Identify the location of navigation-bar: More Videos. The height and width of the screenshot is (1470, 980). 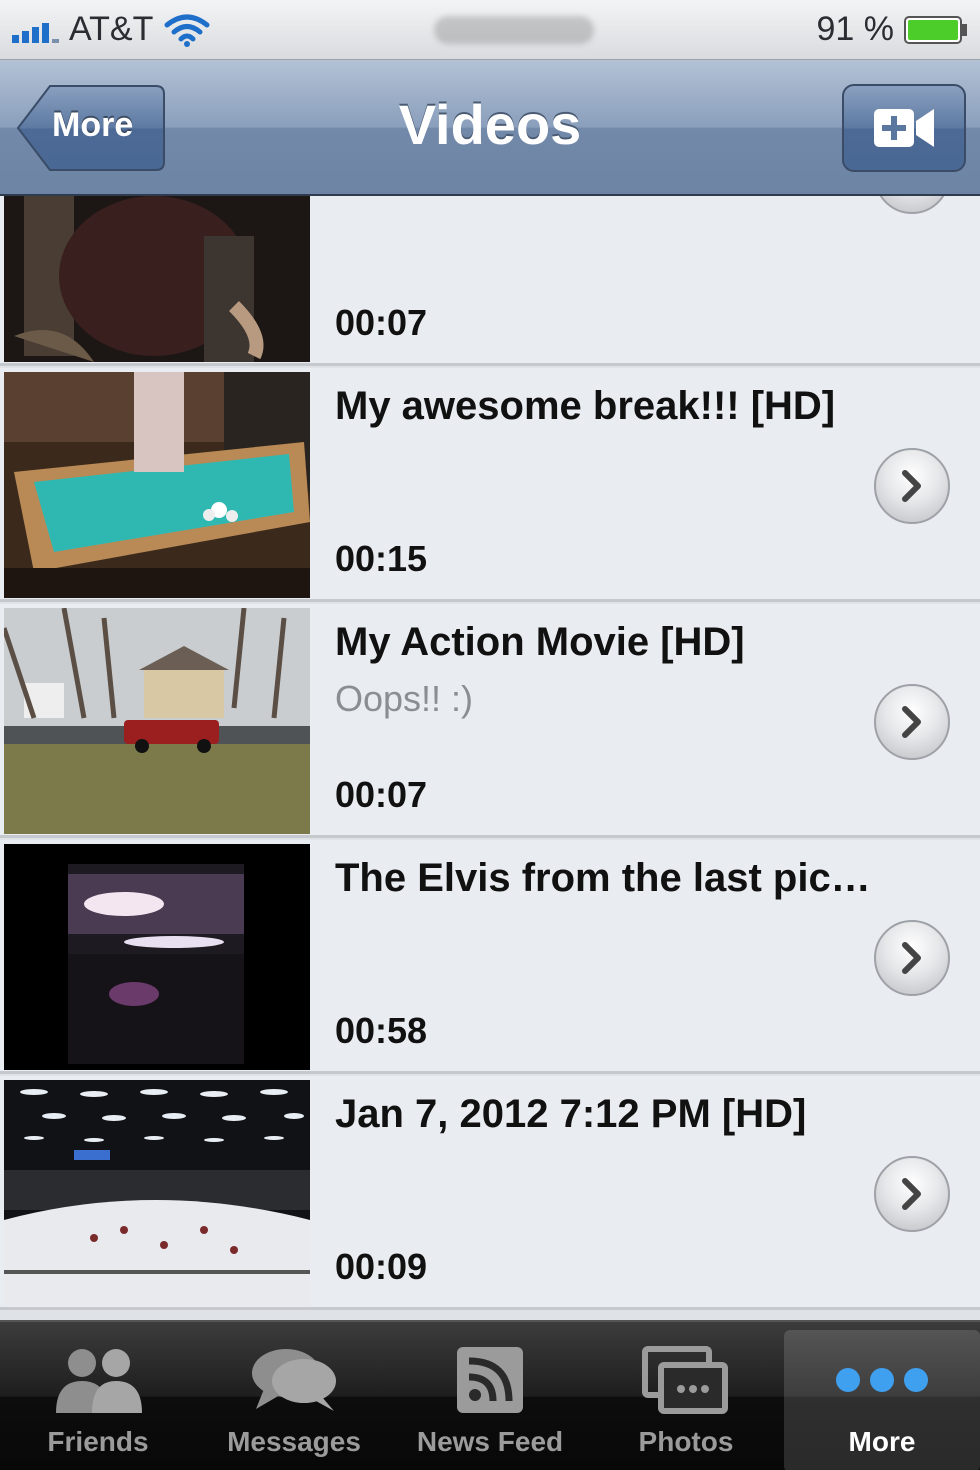
(490, 128).